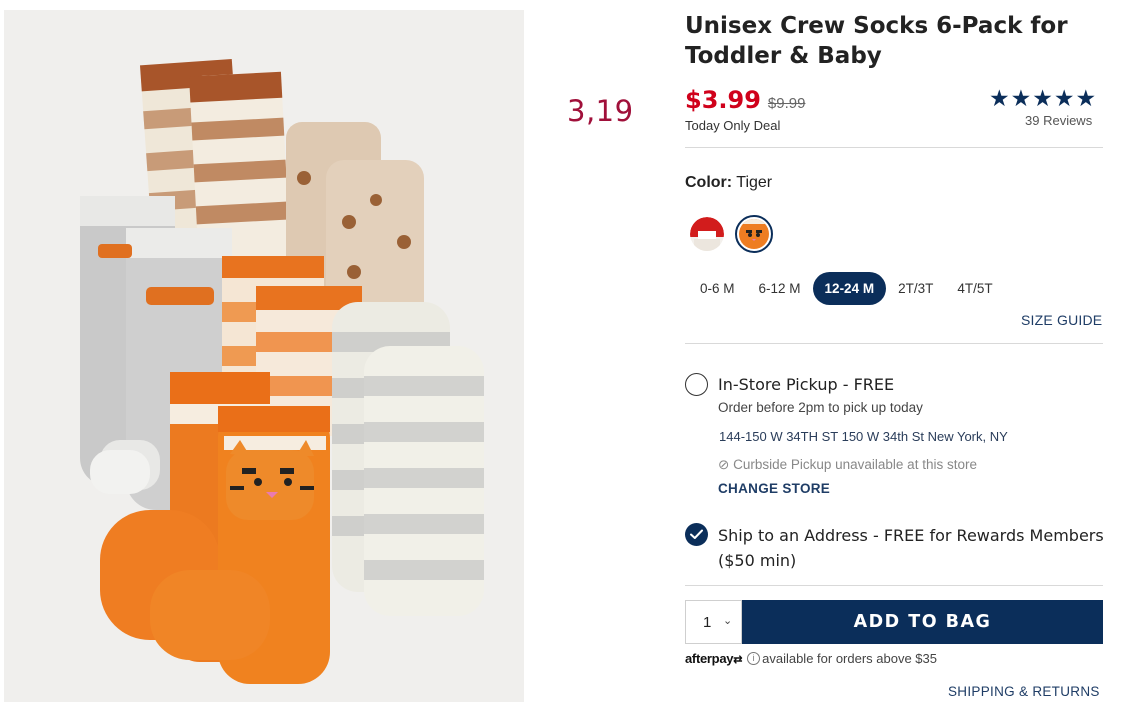 This screenshot has width=1131, height=718. I want to click on afterpay-logo: afterpay⇄, so click(713, 658).